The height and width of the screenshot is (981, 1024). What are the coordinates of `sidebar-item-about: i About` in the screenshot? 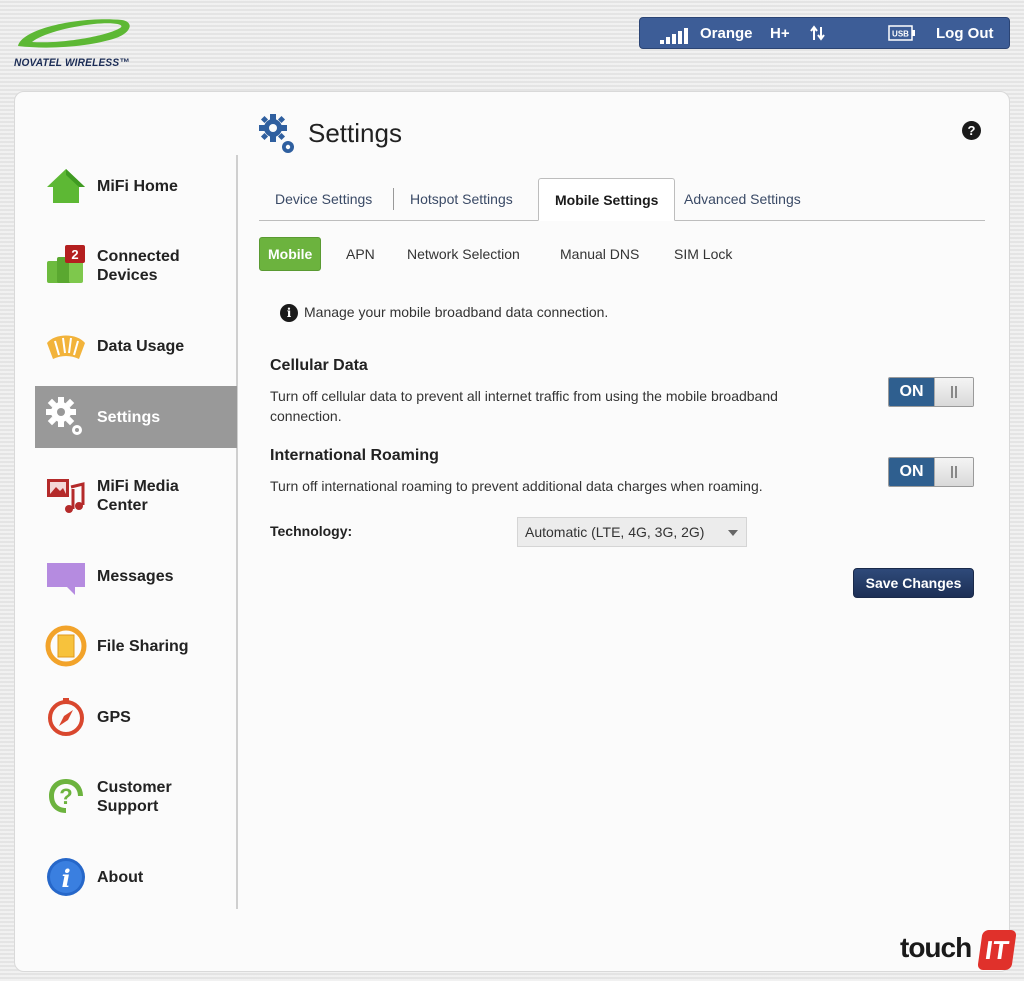 It's located at (136, 877).